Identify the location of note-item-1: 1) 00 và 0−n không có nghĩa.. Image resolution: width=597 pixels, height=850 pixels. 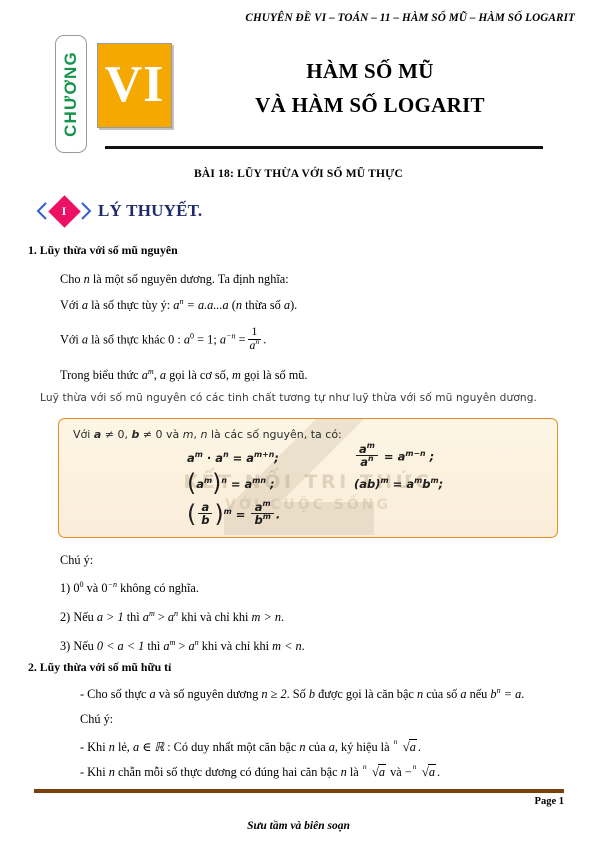
(129, 587).